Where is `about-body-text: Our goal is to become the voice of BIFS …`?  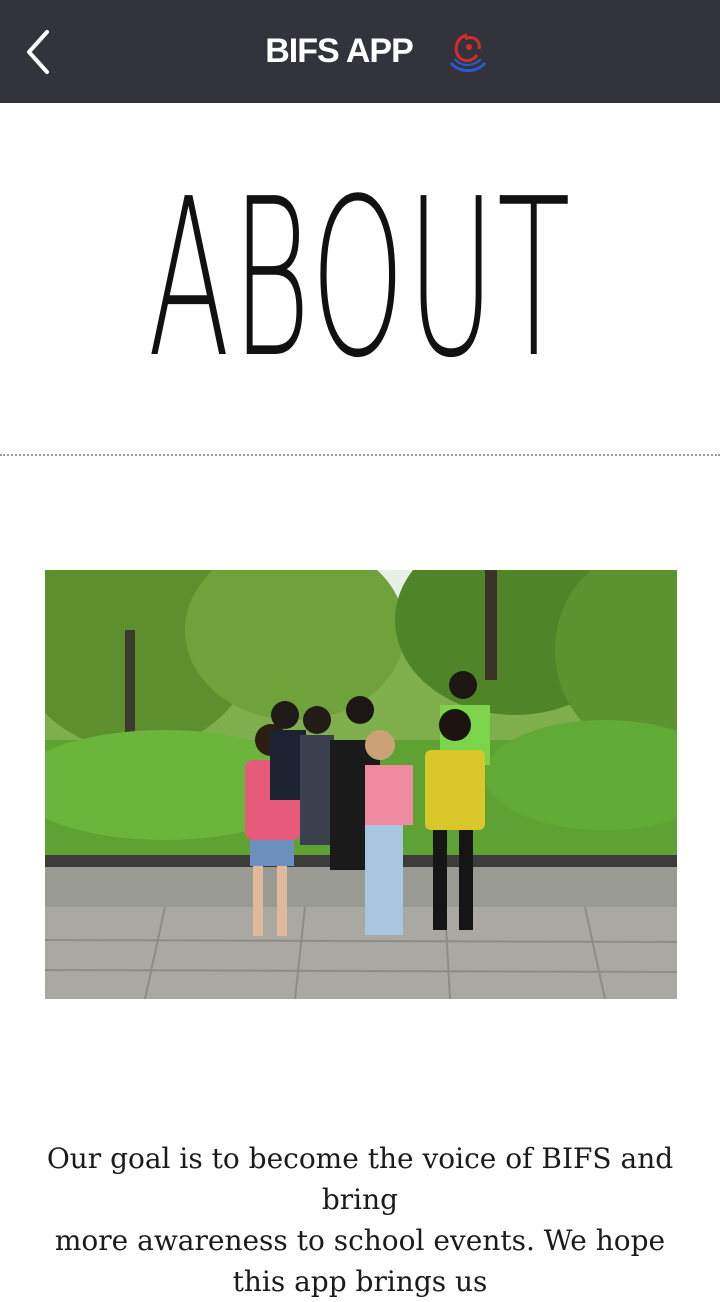 about-body-text: Our goal is to become the voice of BIFS … is located at coordinates (360, 1220).